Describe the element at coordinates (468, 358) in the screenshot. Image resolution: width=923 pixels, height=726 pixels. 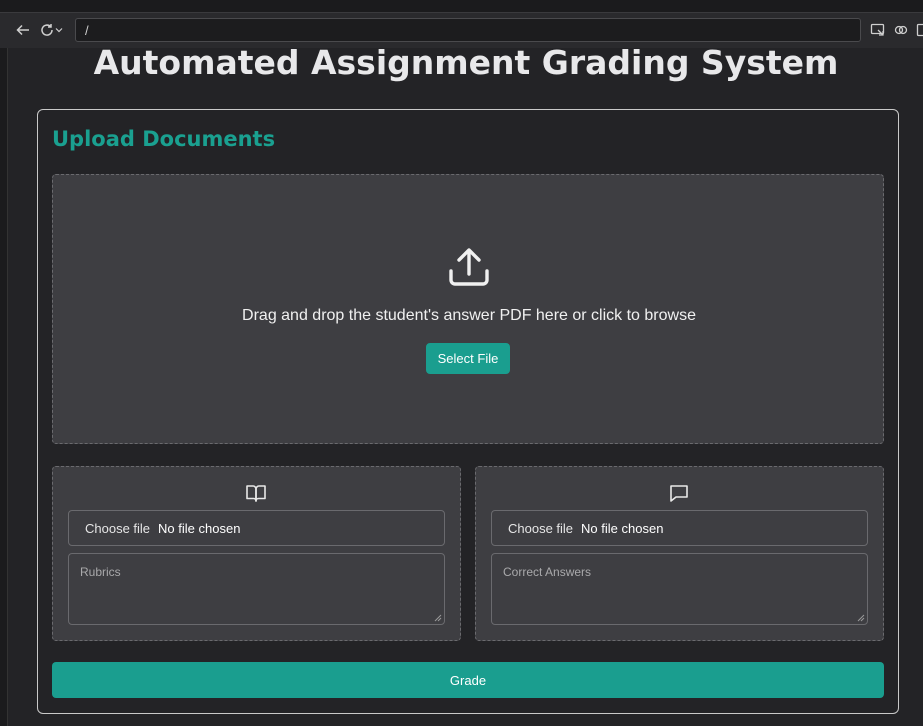
I see `select-file-button: Select File` at that location.